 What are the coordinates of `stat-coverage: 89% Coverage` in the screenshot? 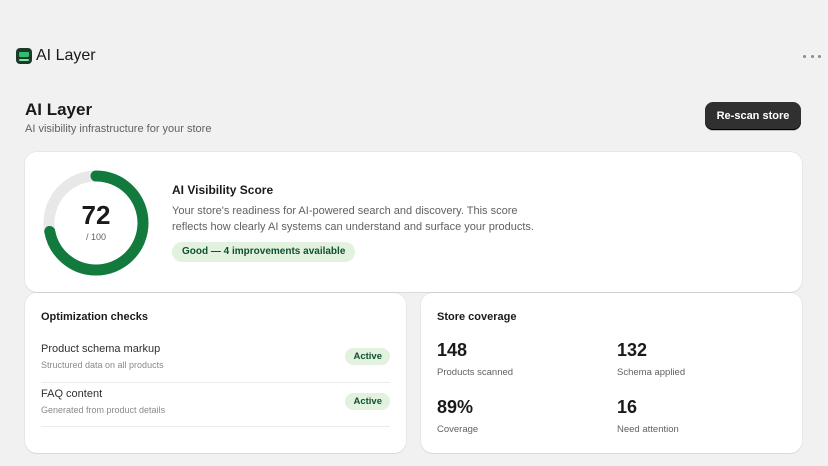 It's located at (517, 415).